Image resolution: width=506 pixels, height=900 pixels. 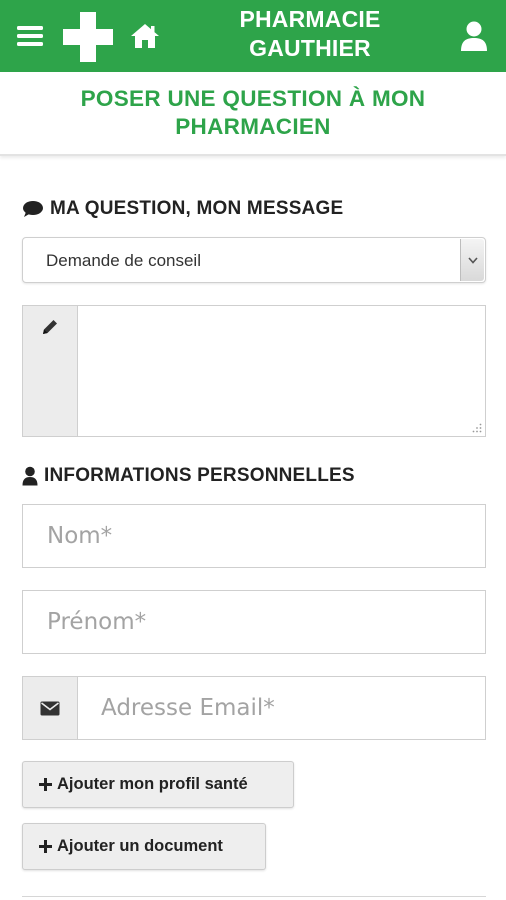 What do you see at coordinates (140, 846) in the screenshot?
I see `add-document-label: Ajouter un document` at bounding box center [140, 846].